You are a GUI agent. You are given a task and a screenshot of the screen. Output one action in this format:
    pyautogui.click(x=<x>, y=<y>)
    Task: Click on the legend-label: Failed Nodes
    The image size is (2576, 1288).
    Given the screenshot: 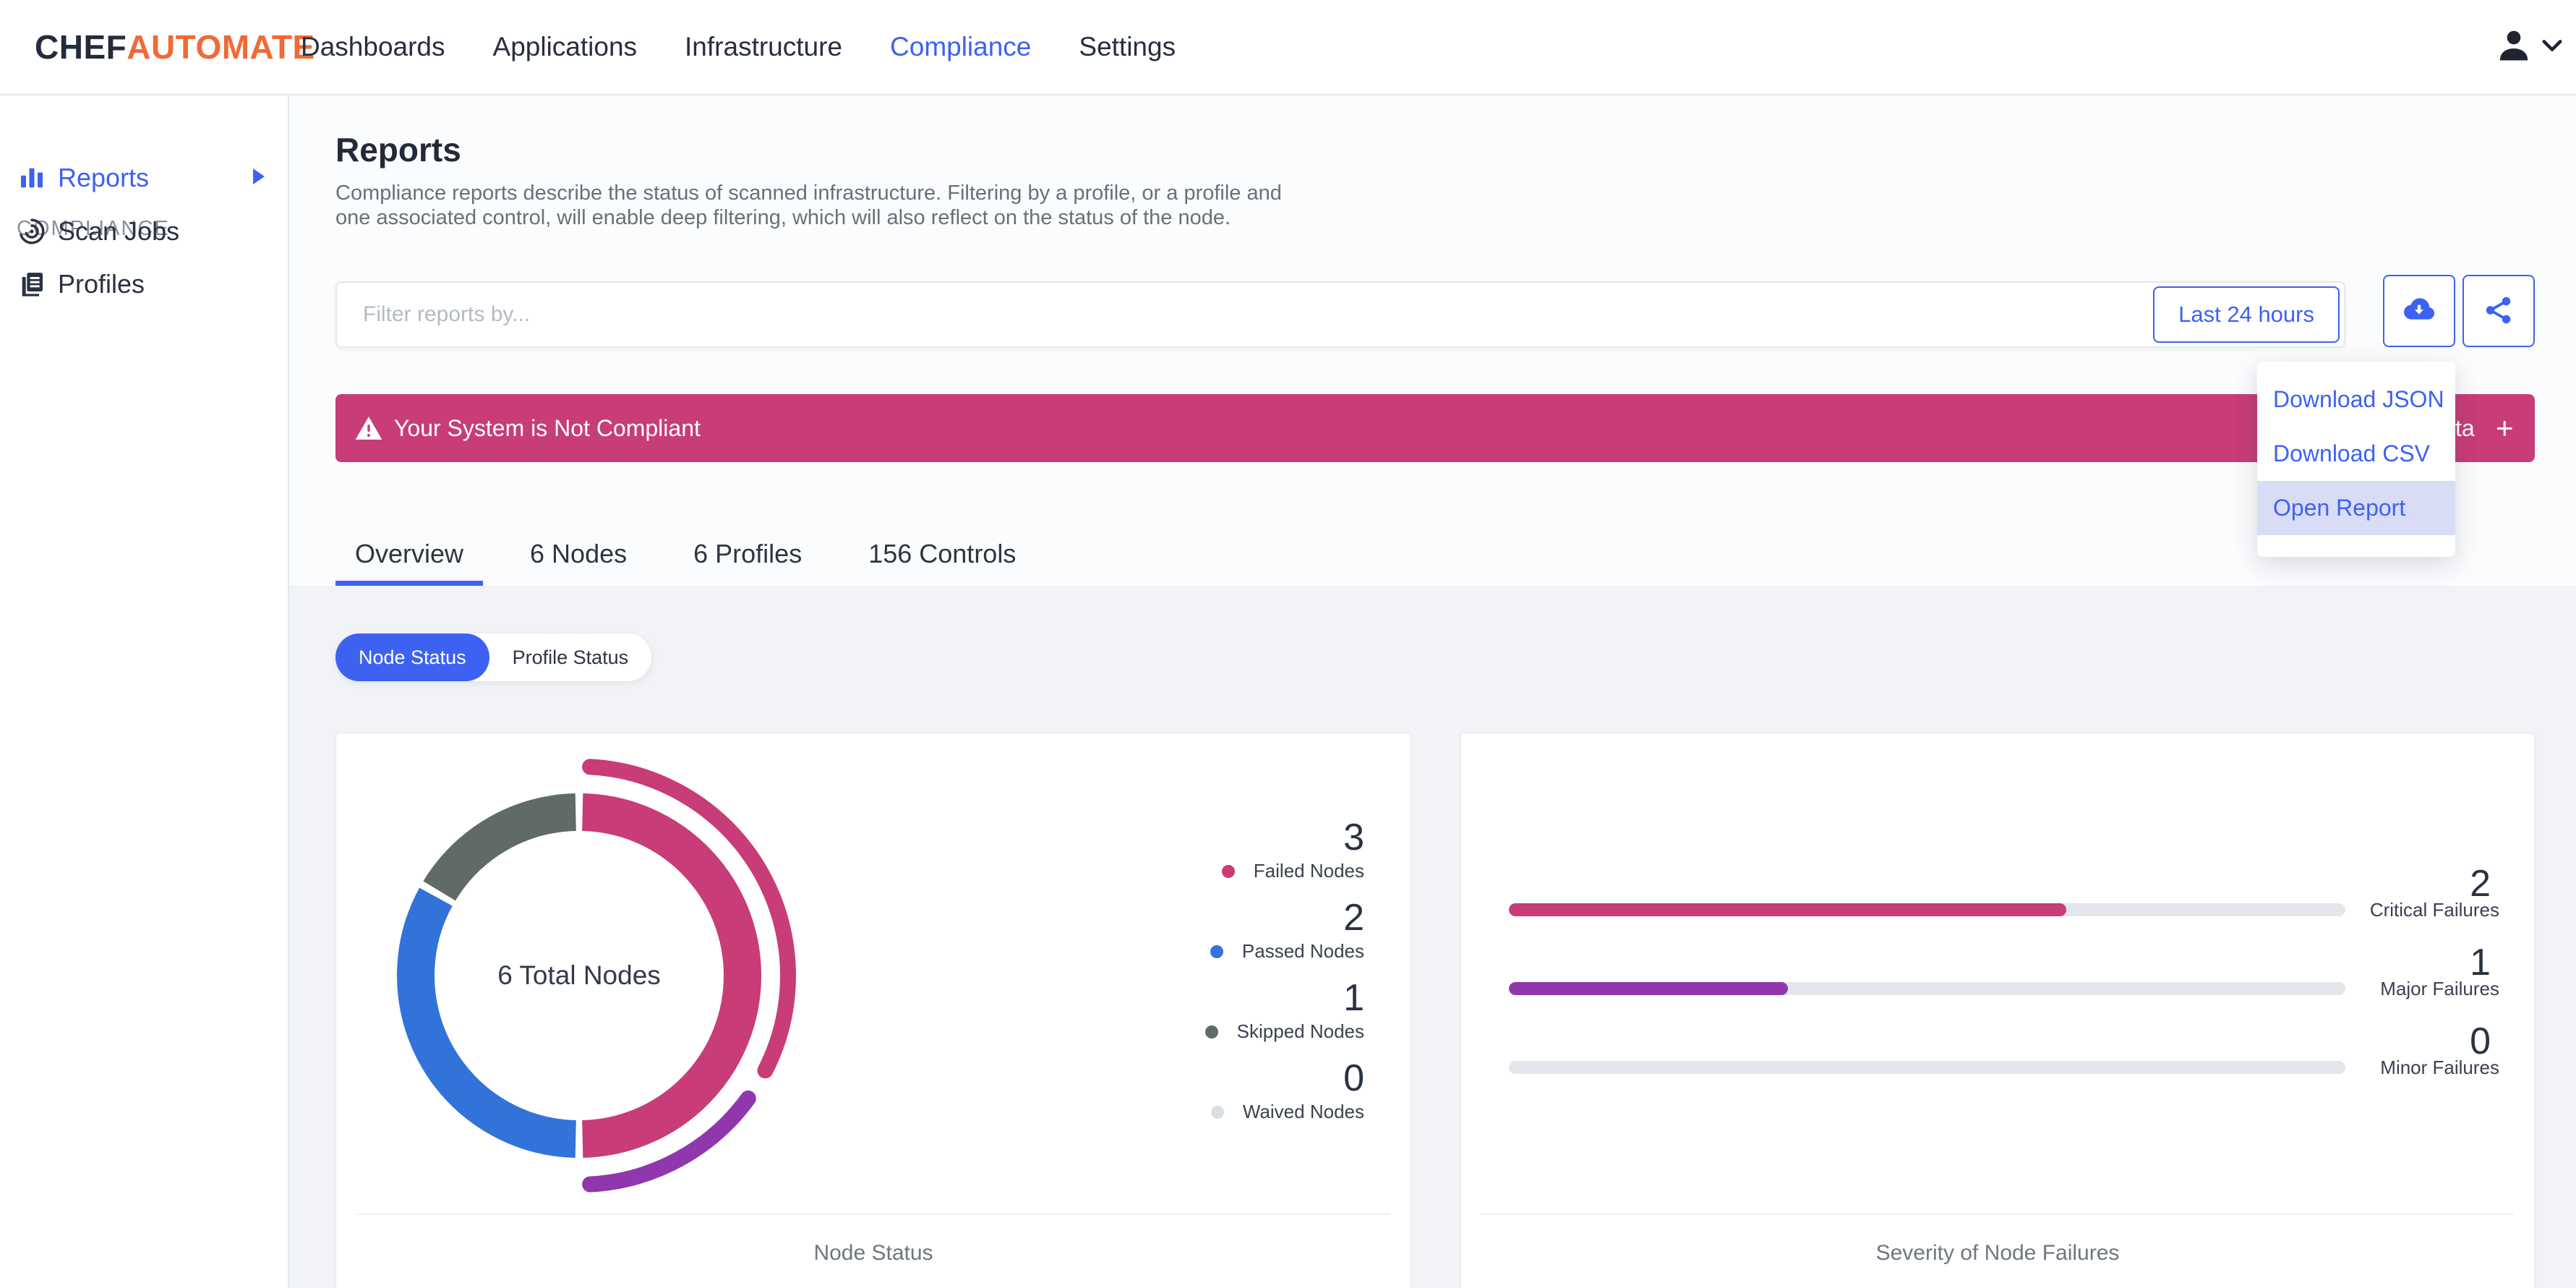 What is the action you would take?
    pyautogui.click(x=1308, y=871)
    